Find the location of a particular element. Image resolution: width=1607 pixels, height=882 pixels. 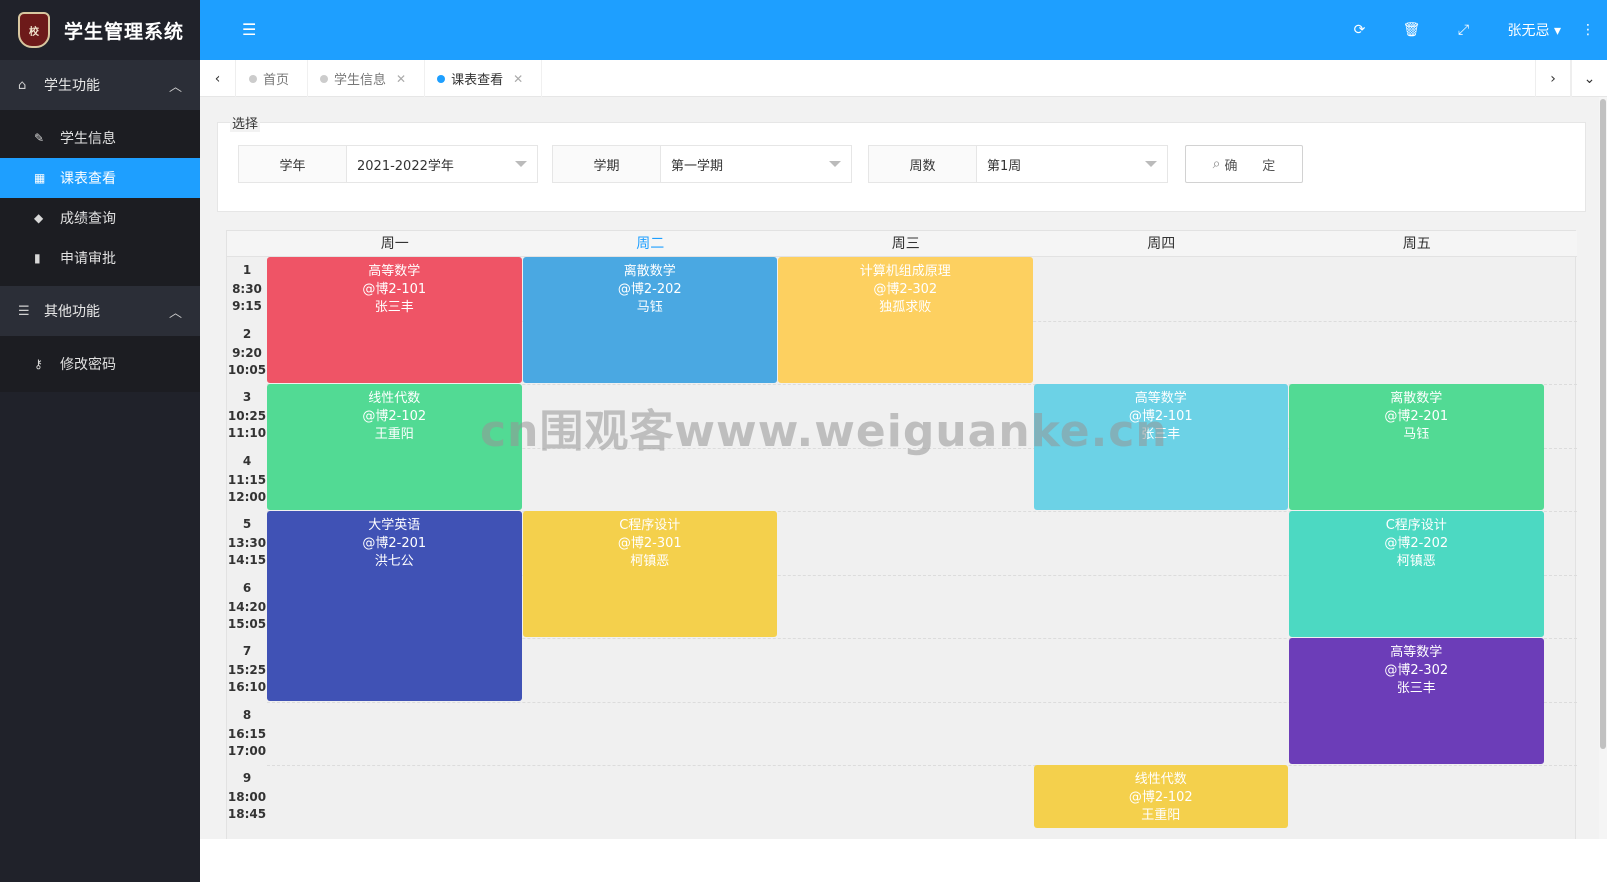

sidebar-item-label: 成绩查询 is located at coordinates (88, 219).